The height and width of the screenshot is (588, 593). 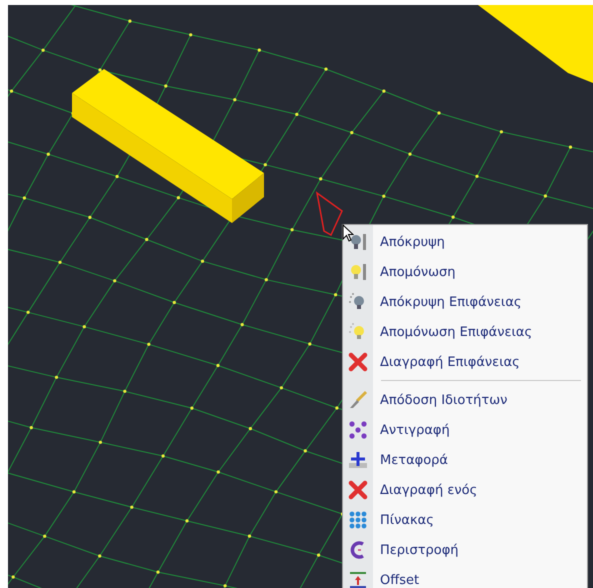 I want to click on offset-lines-icon, so click(x=358, y=579).